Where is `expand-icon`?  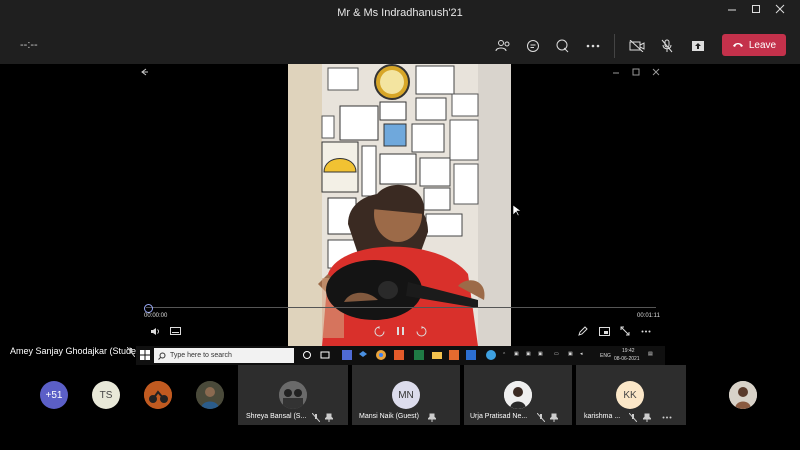
expand-icon is located at coordinates (625, 331).